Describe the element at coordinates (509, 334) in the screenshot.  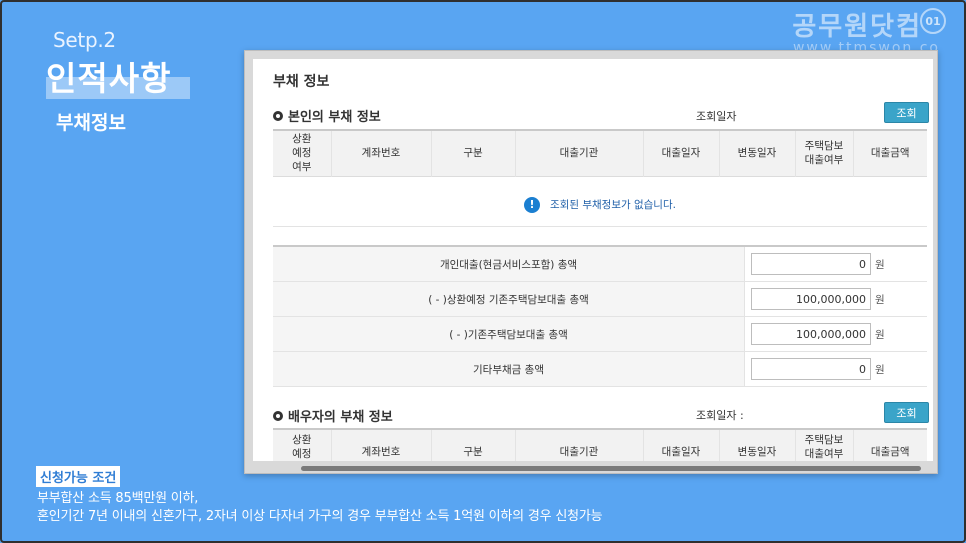
I see `summary-label: ( - )기존주택담보대출 총액` at that location.